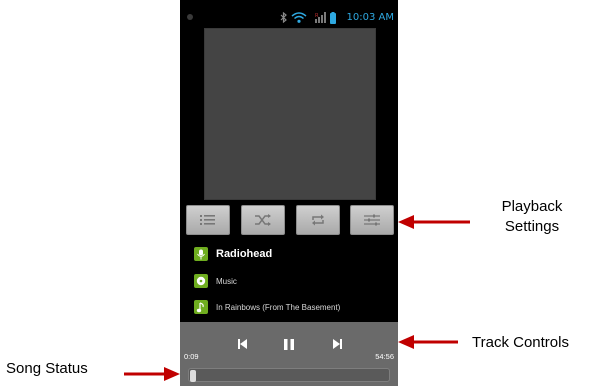 This screenshot has width=591, height=386. What do you see at coordinates (289, 375) in the screenshot?
I see `seek-bar` at bounding box center [289, 375].